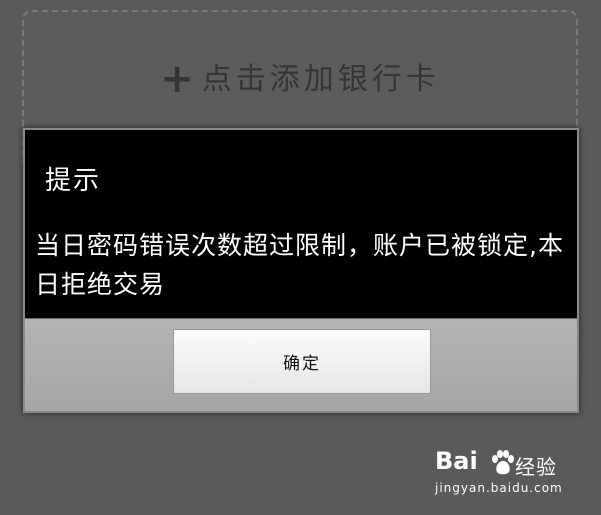 Image resolution: width=601 pixels, height=515 pixels. What do you see at coordinates (320, 79) in the screenshot?
I see `add-bank-card-label: 点击添加银行卡` at bounding box center [320, 79].